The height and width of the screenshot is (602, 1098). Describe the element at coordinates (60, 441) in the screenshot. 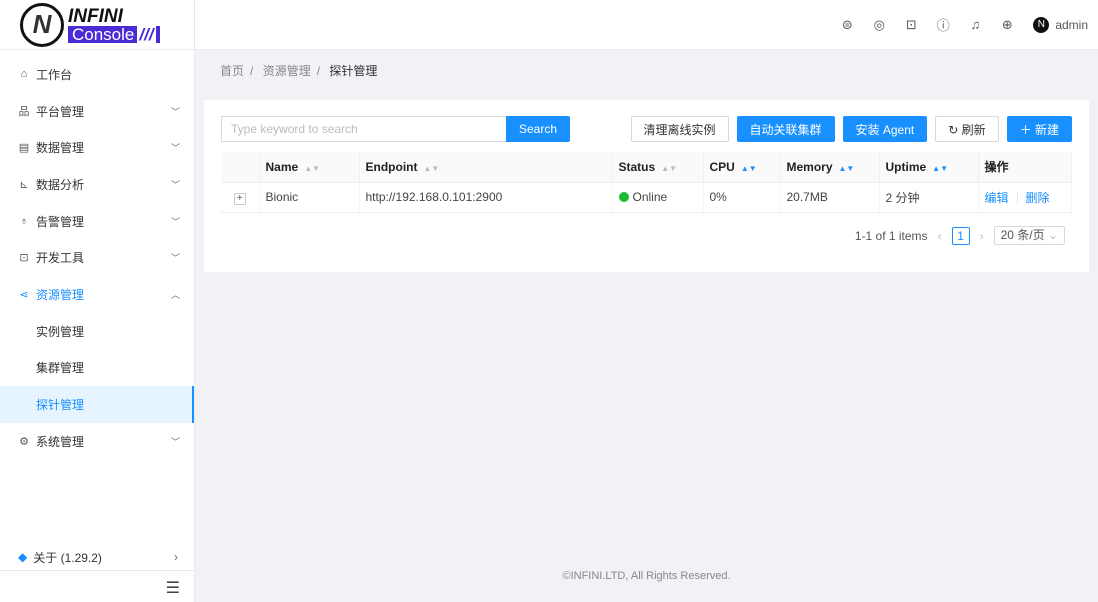

I see `label: 系统管理` at that location.